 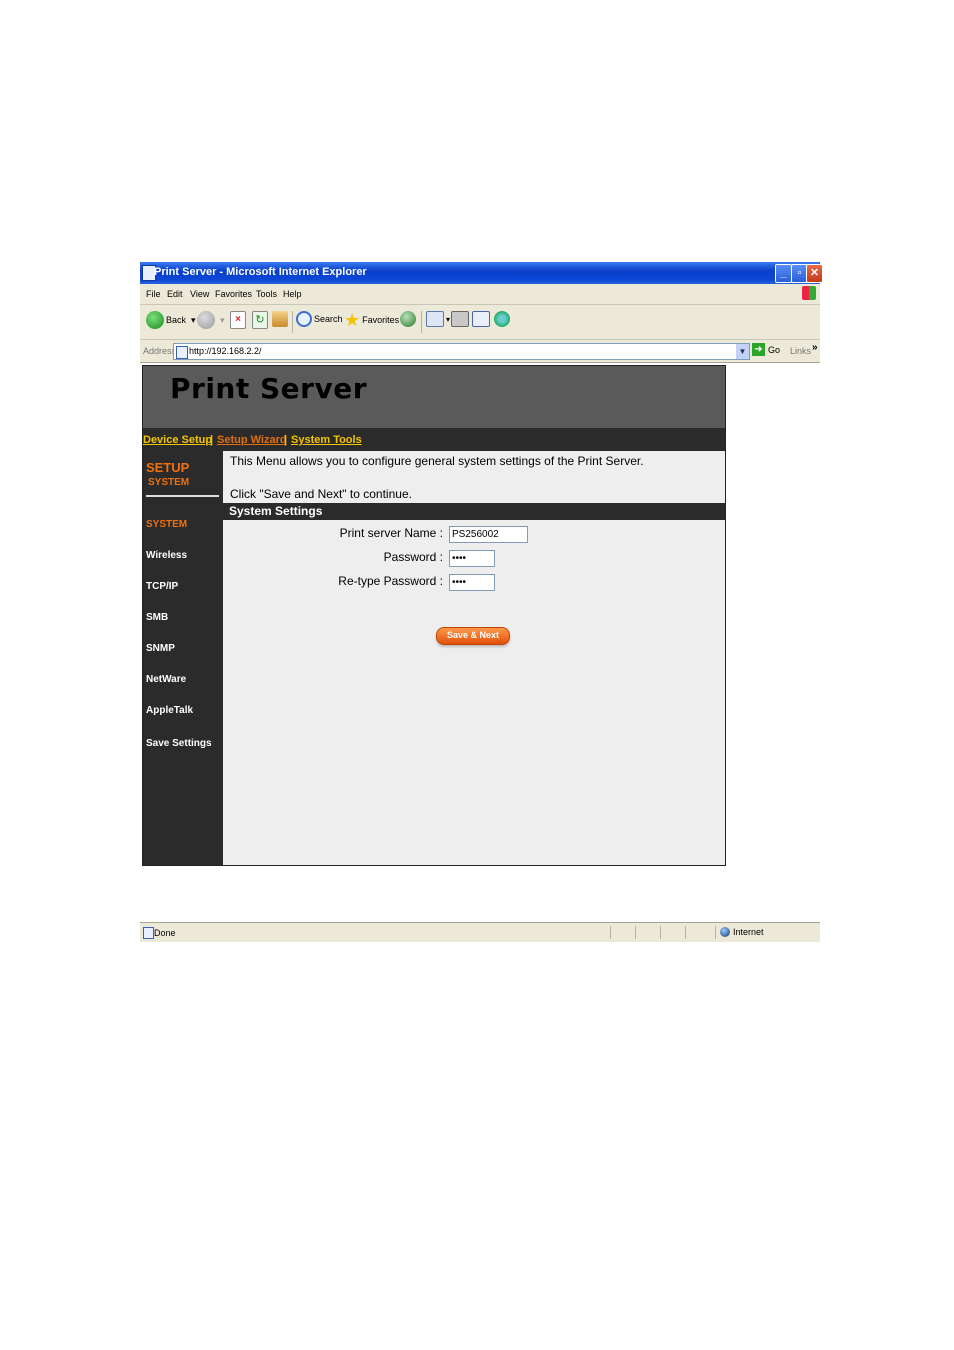 What do you see at coordinates (160, 351) in the screenshot?
I see `address-label: Address` at bounding box center [160, 351].